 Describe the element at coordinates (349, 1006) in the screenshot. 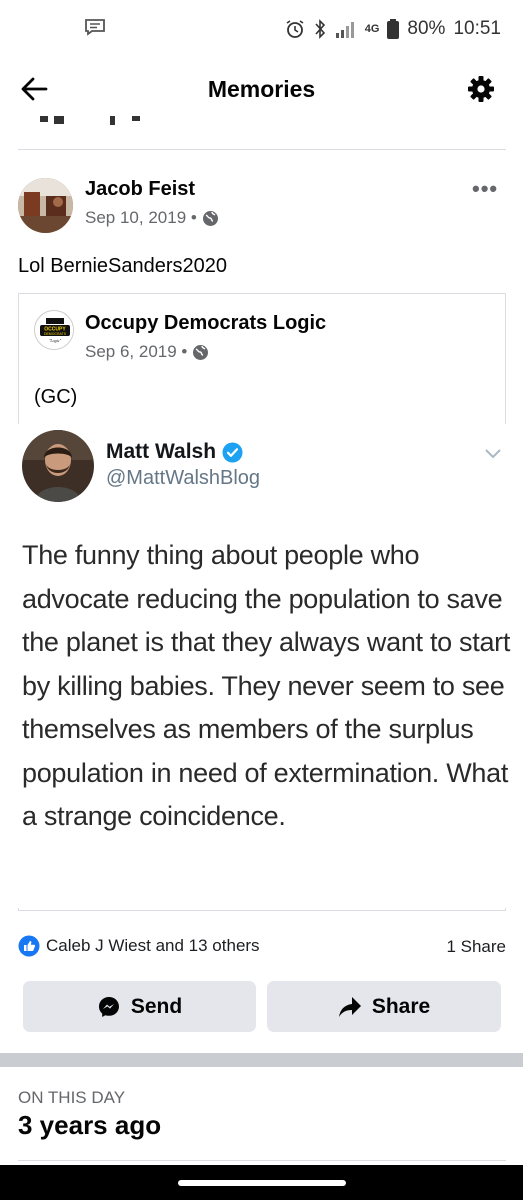

I see `share-arrow-icon` at that location.